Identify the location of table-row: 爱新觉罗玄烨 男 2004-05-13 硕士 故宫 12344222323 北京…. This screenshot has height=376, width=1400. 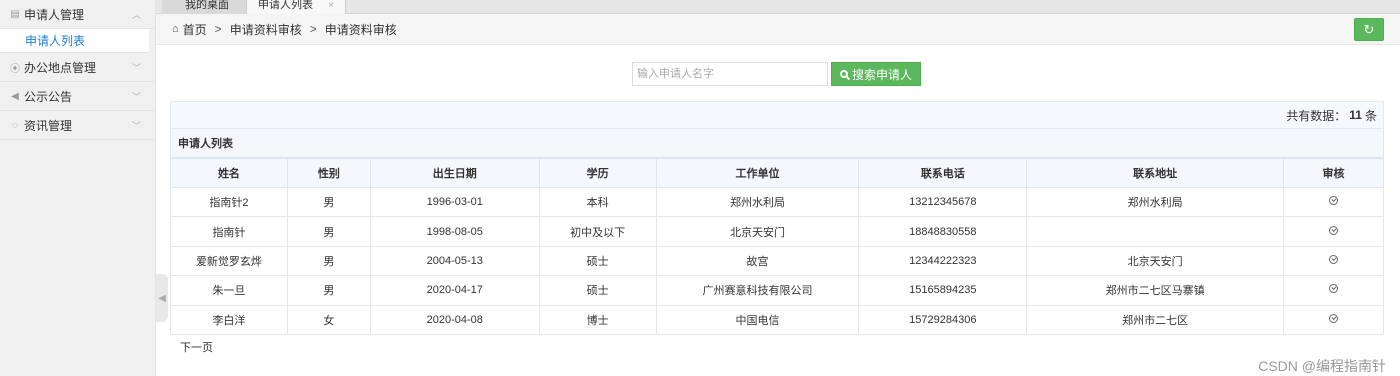
(777, 261).